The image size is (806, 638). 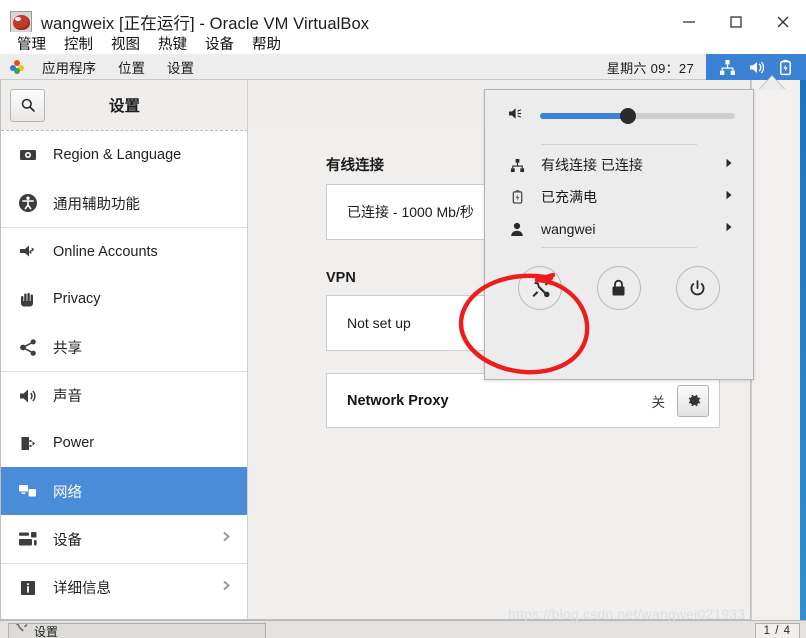 I want to click on wired-status-label: 已连接 - 1000 Mb/秒, so click(x=410, y=212).